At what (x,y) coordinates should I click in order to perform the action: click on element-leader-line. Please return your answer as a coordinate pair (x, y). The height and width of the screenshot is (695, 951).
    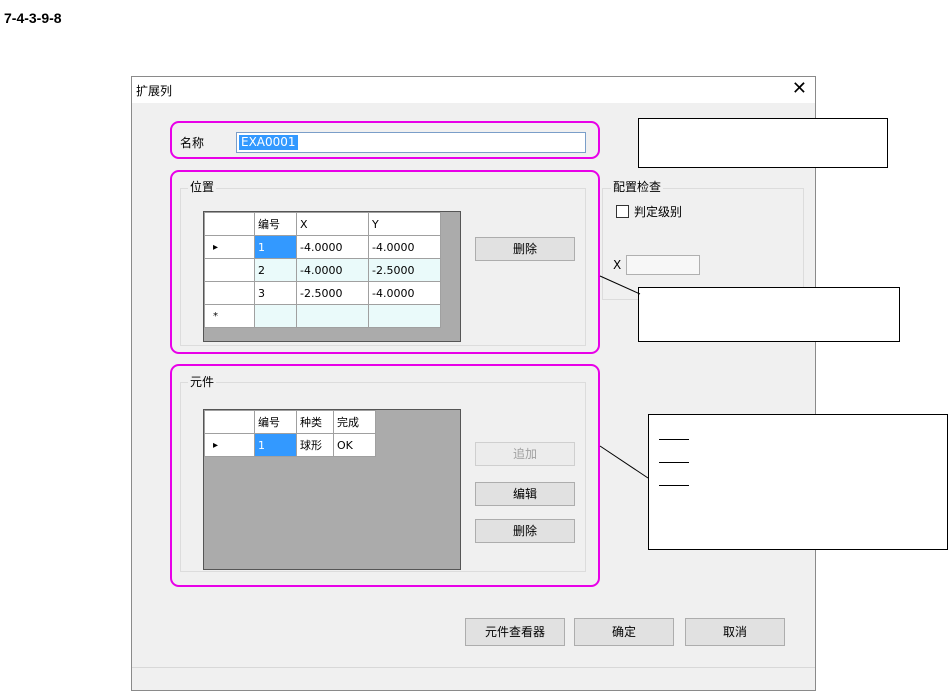
    Looking at the image, I should click on (624, 462).